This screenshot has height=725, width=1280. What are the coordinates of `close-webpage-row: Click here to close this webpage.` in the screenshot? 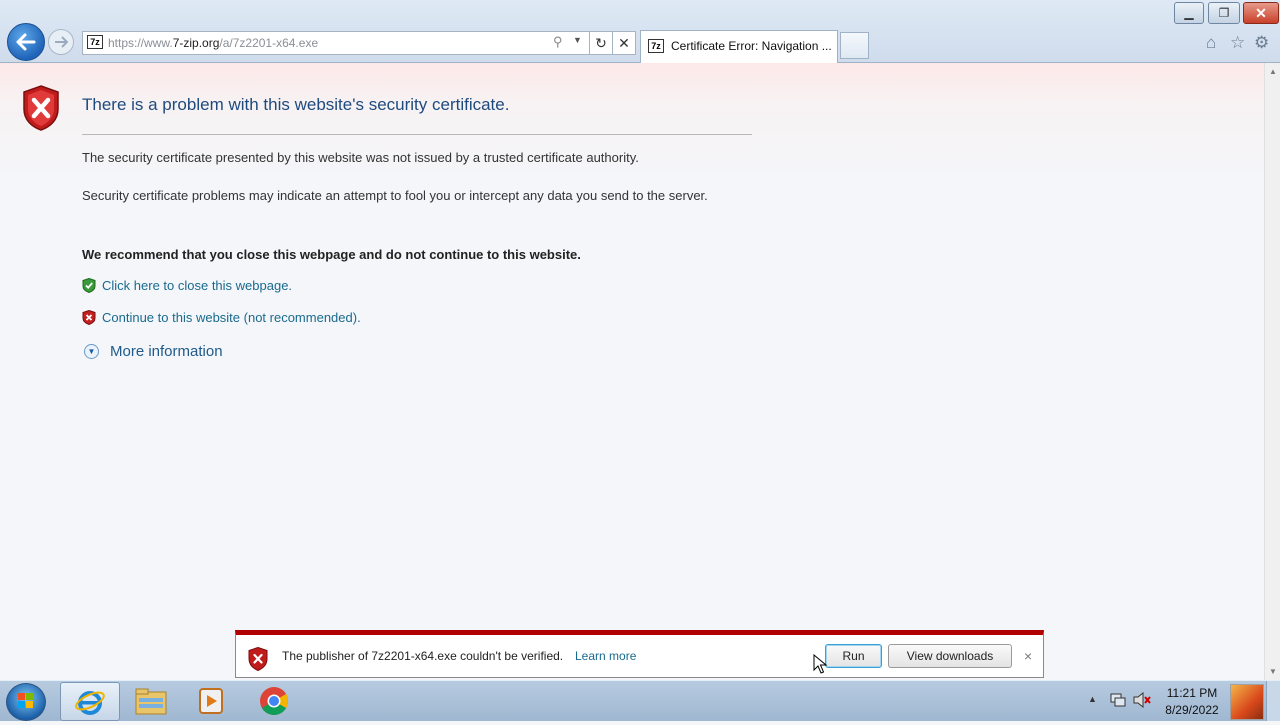 It's located at (187, 285).